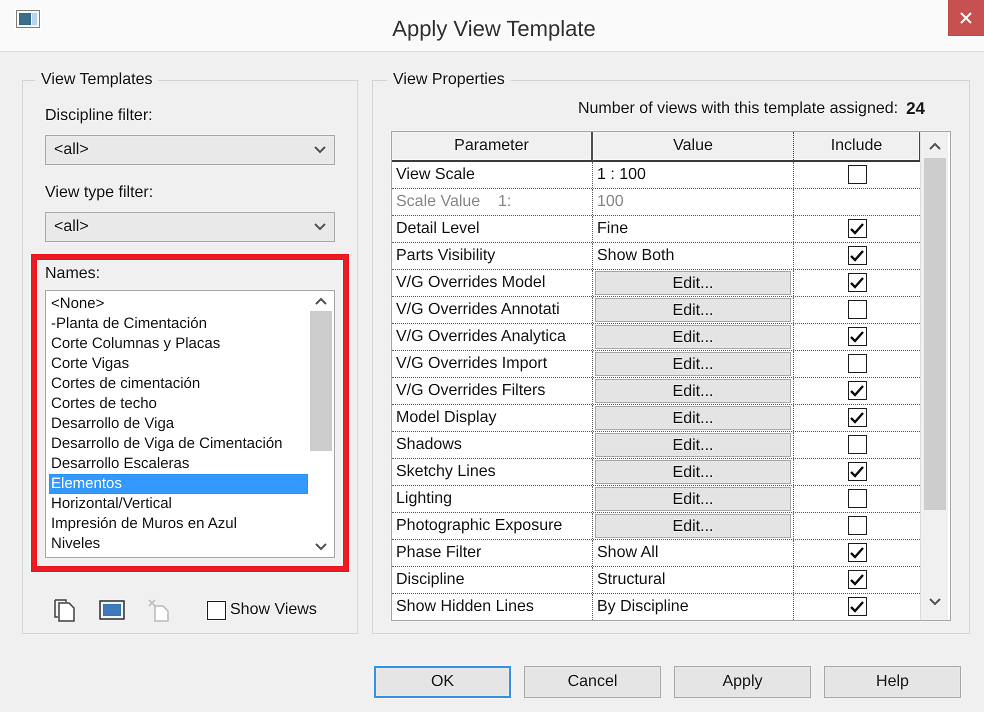 Image resolution: width=984 pixels, height=712 pixels. Describe the element at coordinates (178, 464) in the screenshot. I see `list-item: Desarrollo Escaleras` at that location.